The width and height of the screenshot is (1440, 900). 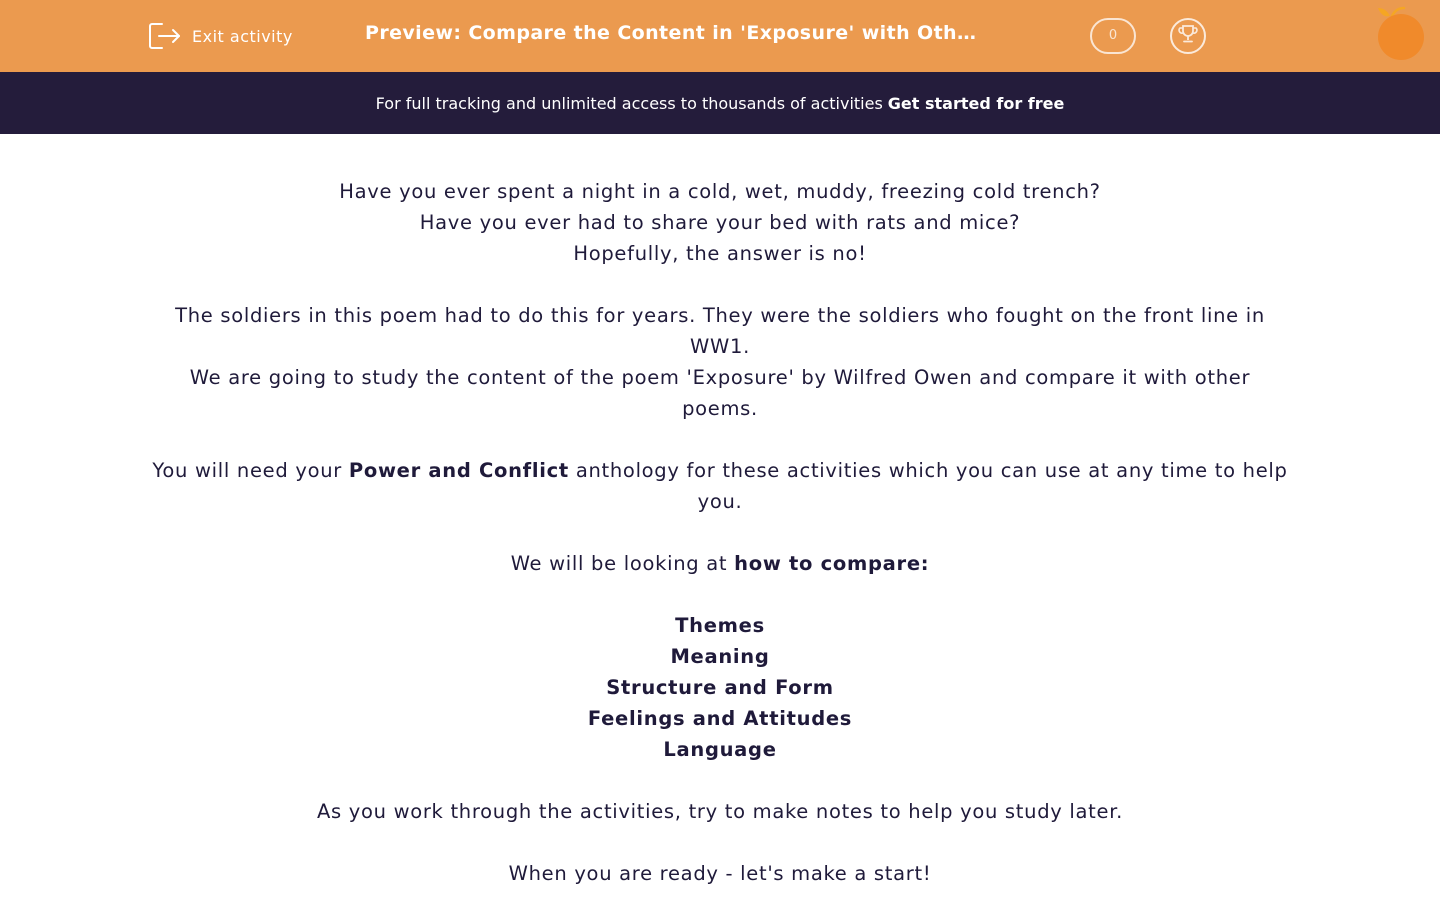 I want to click on topic-item: Structure and Form, so click(x=720, y=687).